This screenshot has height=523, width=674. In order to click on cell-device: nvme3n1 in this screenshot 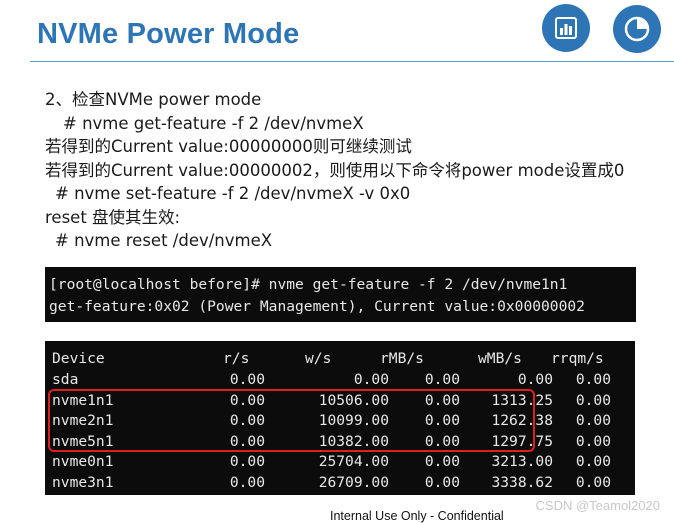, I will do `click(83, 482)`.